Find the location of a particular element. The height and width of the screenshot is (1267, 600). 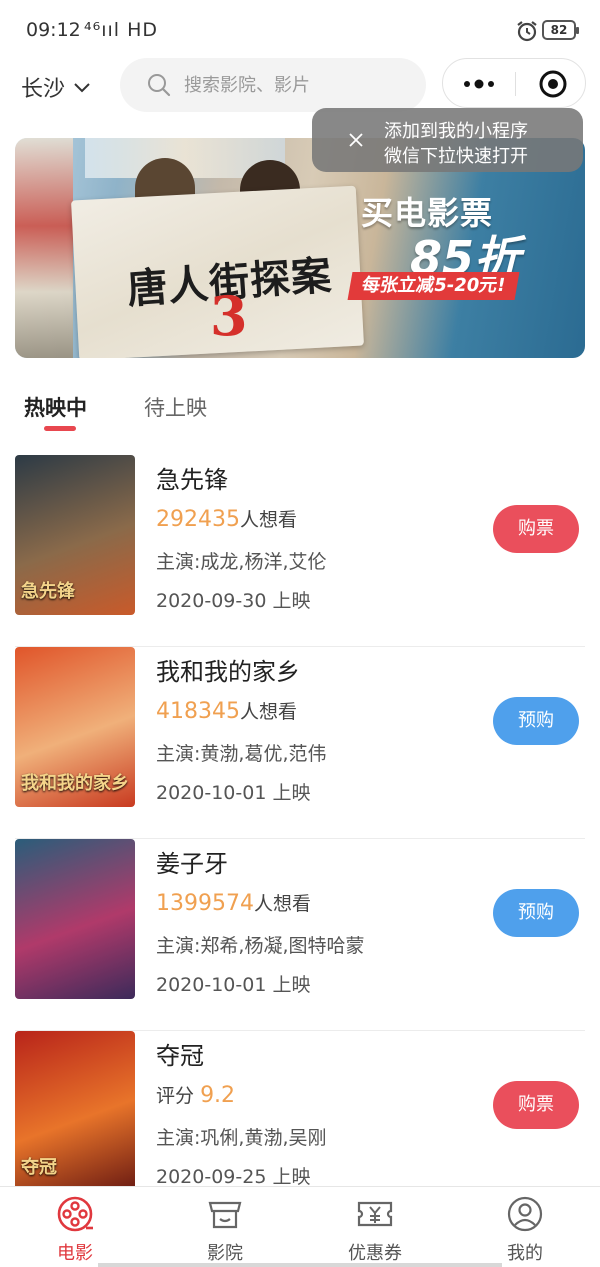

movie-title: 急先锋 is located at coordinates (192, 480).